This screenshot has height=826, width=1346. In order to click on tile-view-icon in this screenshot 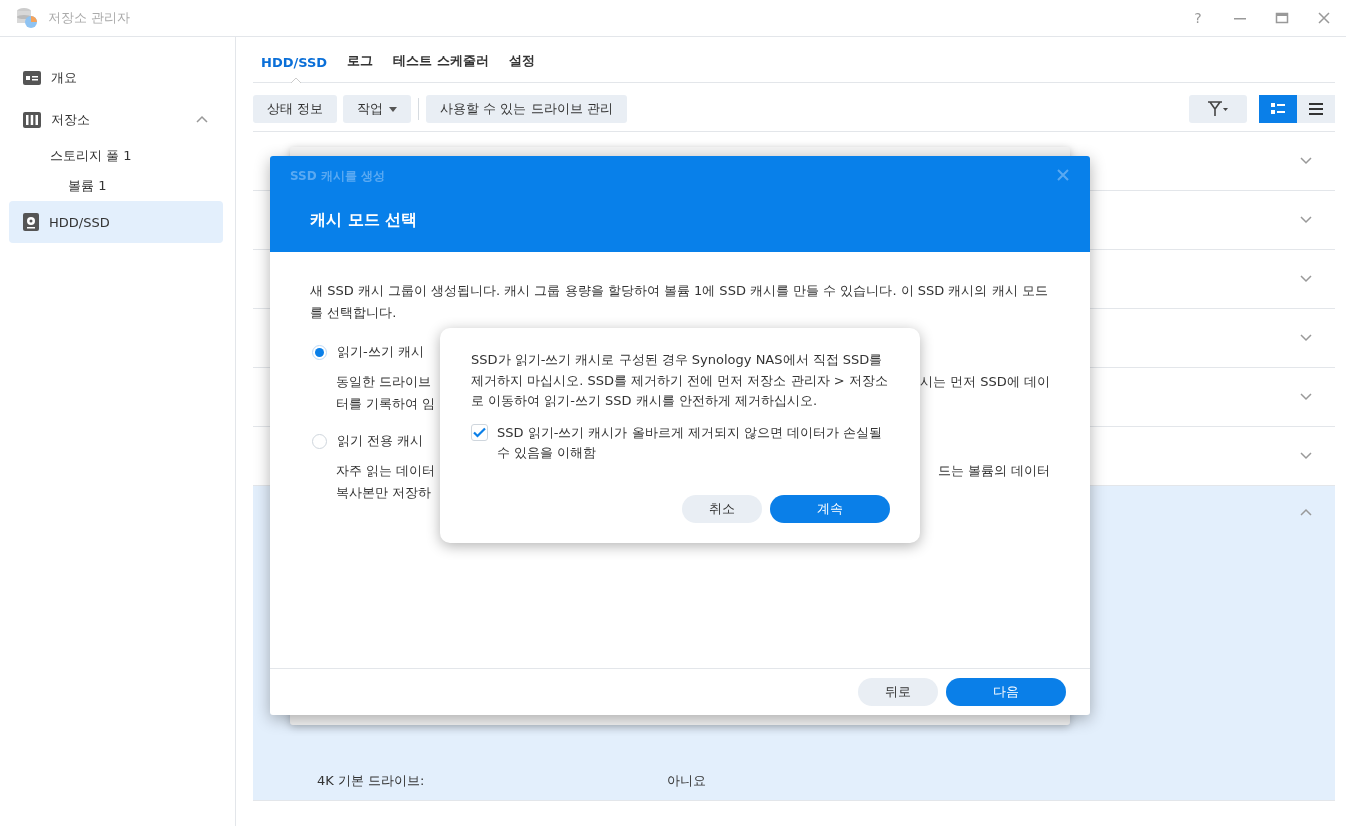, I will do `click(1278, 109)`.